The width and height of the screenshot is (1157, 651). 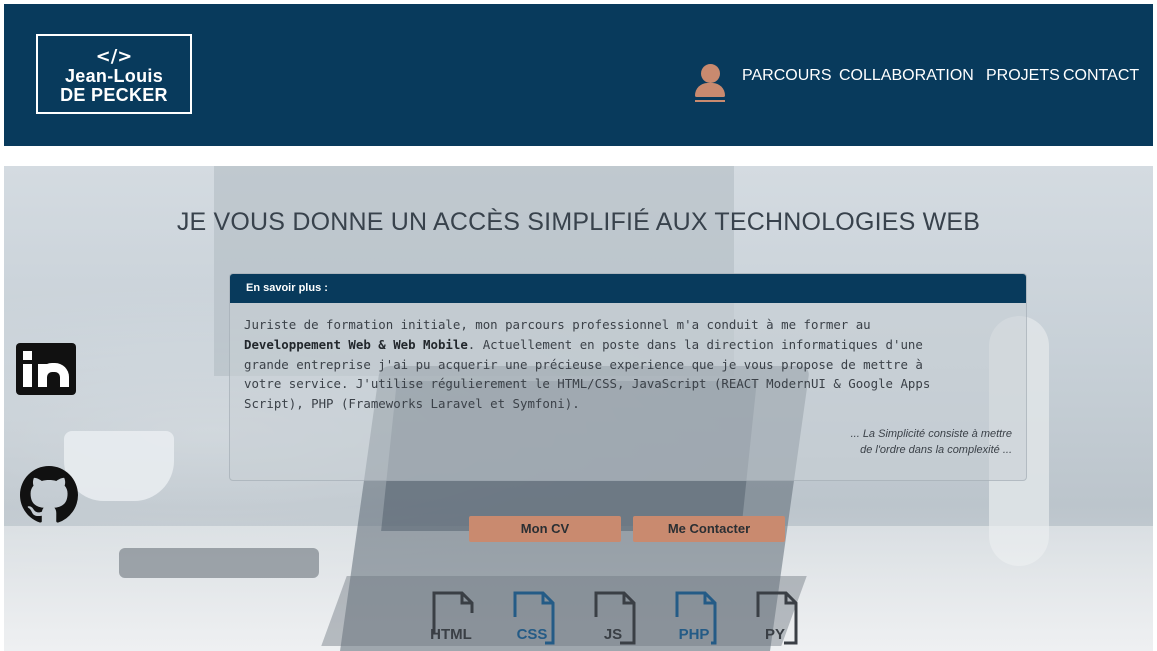 I want to click on nav-item-collaboration: COLLABORATION, so click(x=906, y=76).